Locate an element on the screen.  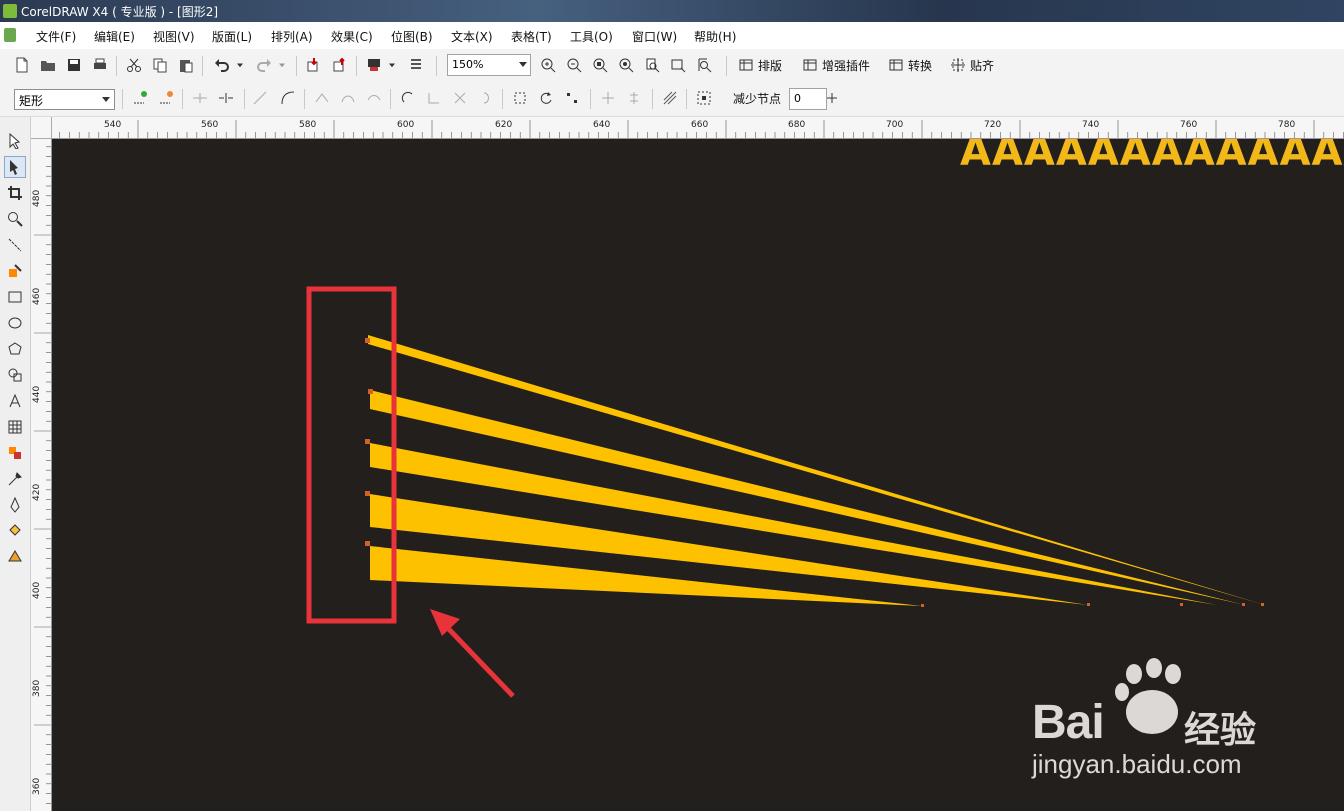
rotate-nodes-icon is located at coordinates (546, 98).